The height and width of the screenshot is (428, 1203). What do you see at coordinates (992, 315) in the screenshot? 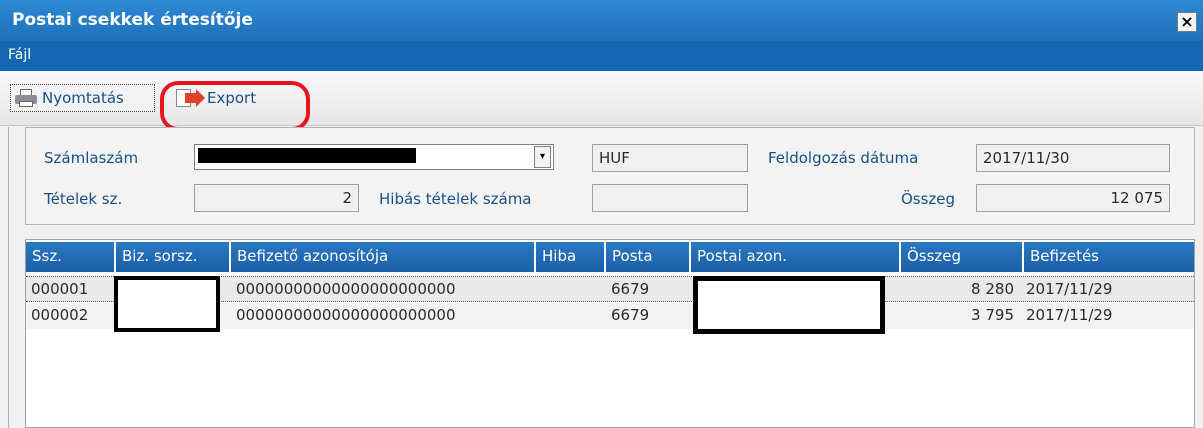
I see `cell-osszeg: 3 795` at bounding box center [992, 315].